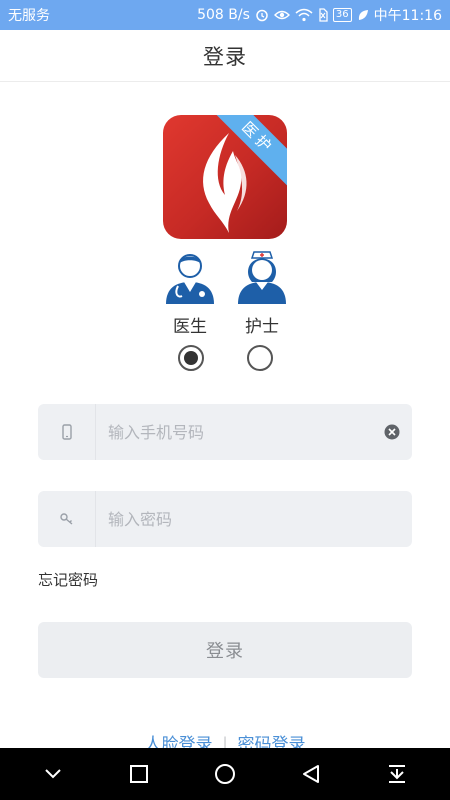  Describe the element at coordinates (304, 15) in the screenshot. I see `wifi-icon` at that location.